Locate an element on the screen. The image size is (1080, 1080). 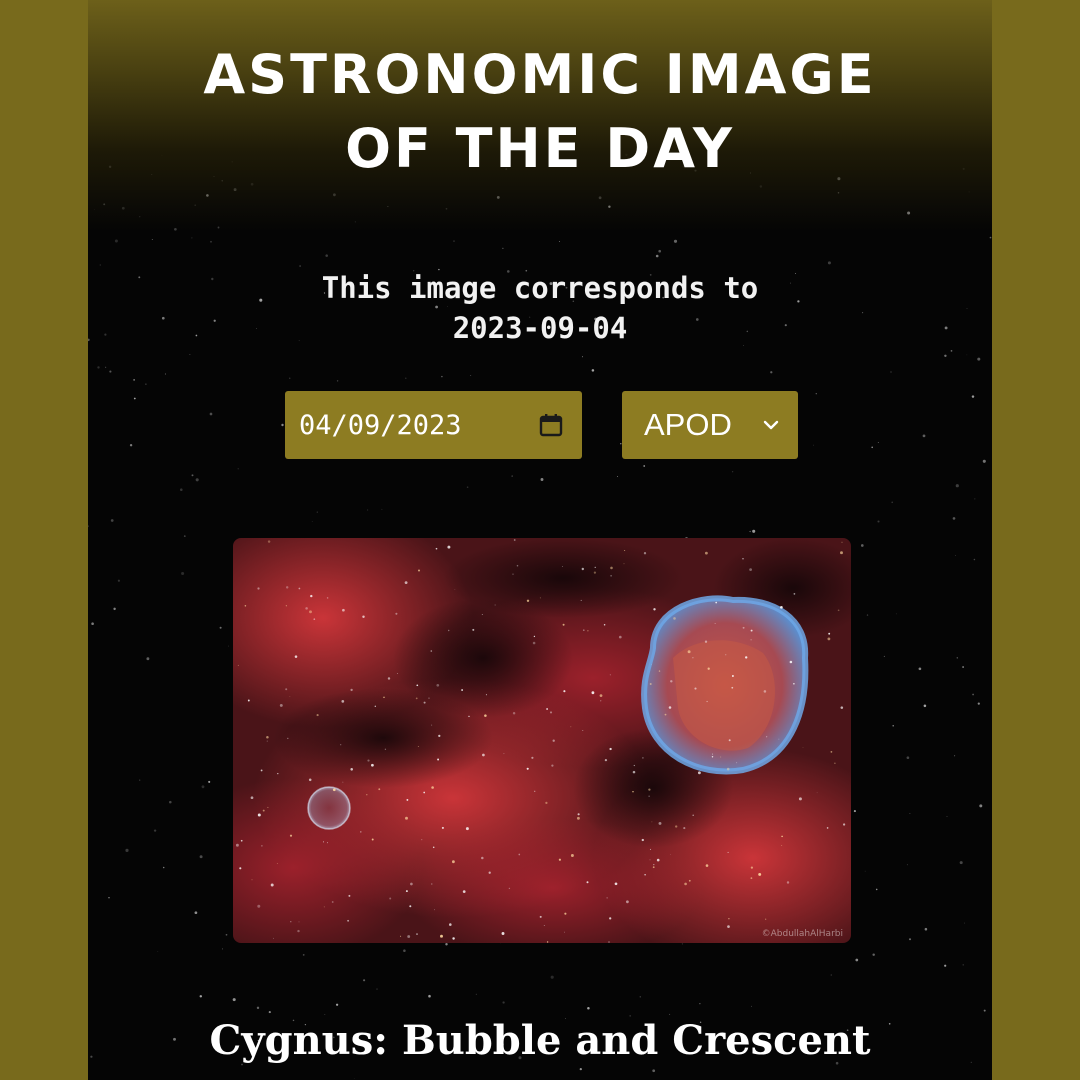
calendar-icon is located at coordinates (551, 425).